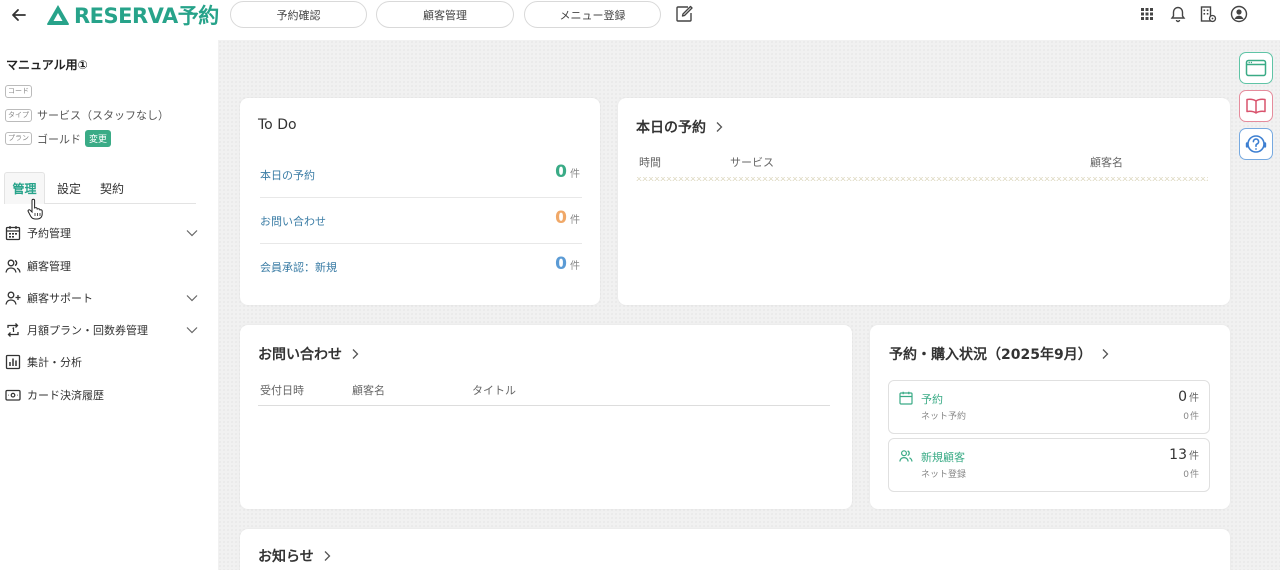 This screenshot has height=570, width=1280. I want to click on todo-label: お問い合わせ, so click(293, 221).